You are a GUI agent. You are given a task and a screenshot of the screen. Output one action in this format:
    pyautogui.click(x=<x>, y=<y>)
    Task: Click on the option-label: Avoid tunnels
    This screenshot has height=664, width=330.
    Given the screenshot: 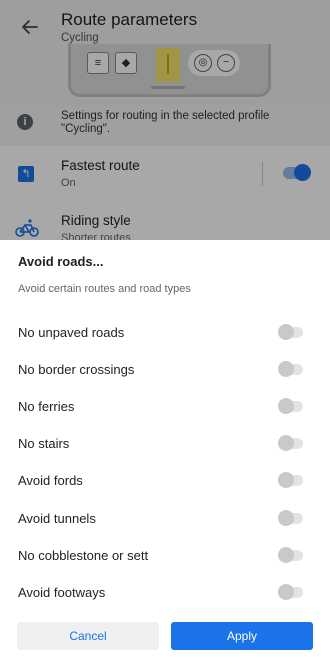 What is the action you would take?
    pyautogui.click(x=57, y=518)
    